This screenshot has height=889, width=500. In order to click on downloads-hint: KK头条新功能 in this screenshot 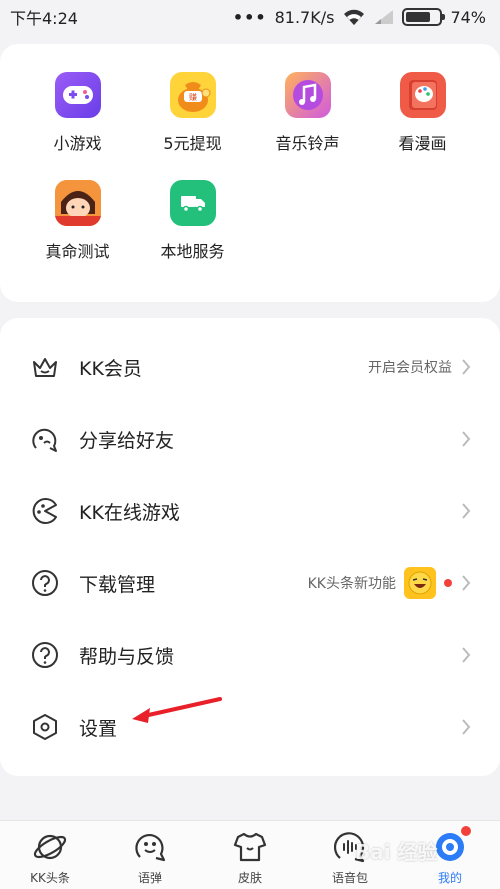, I will do `click(351, 584)`.